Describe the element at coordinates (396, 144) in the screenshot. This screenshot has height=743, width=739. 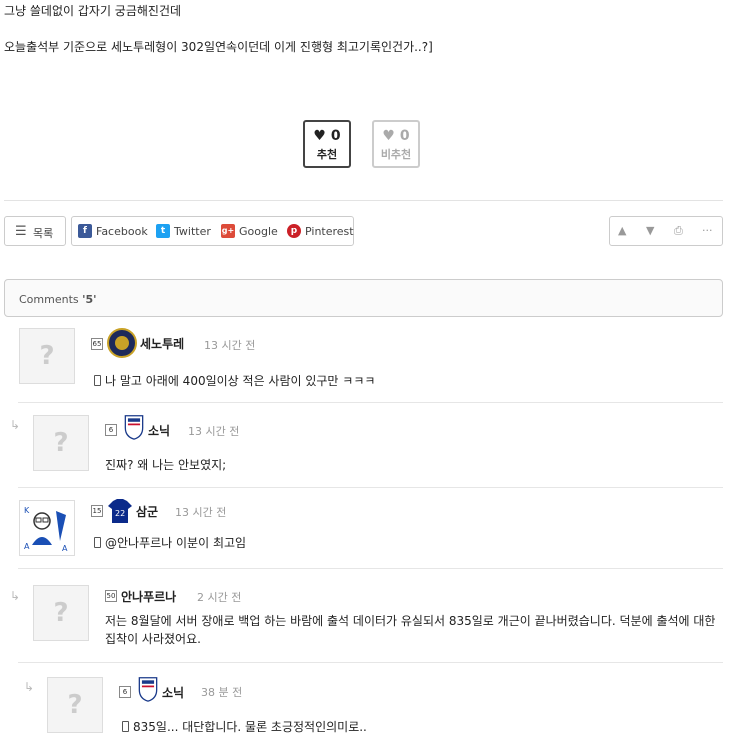
I see `not-recommend-button: ♥ 0 비추천` at that location.